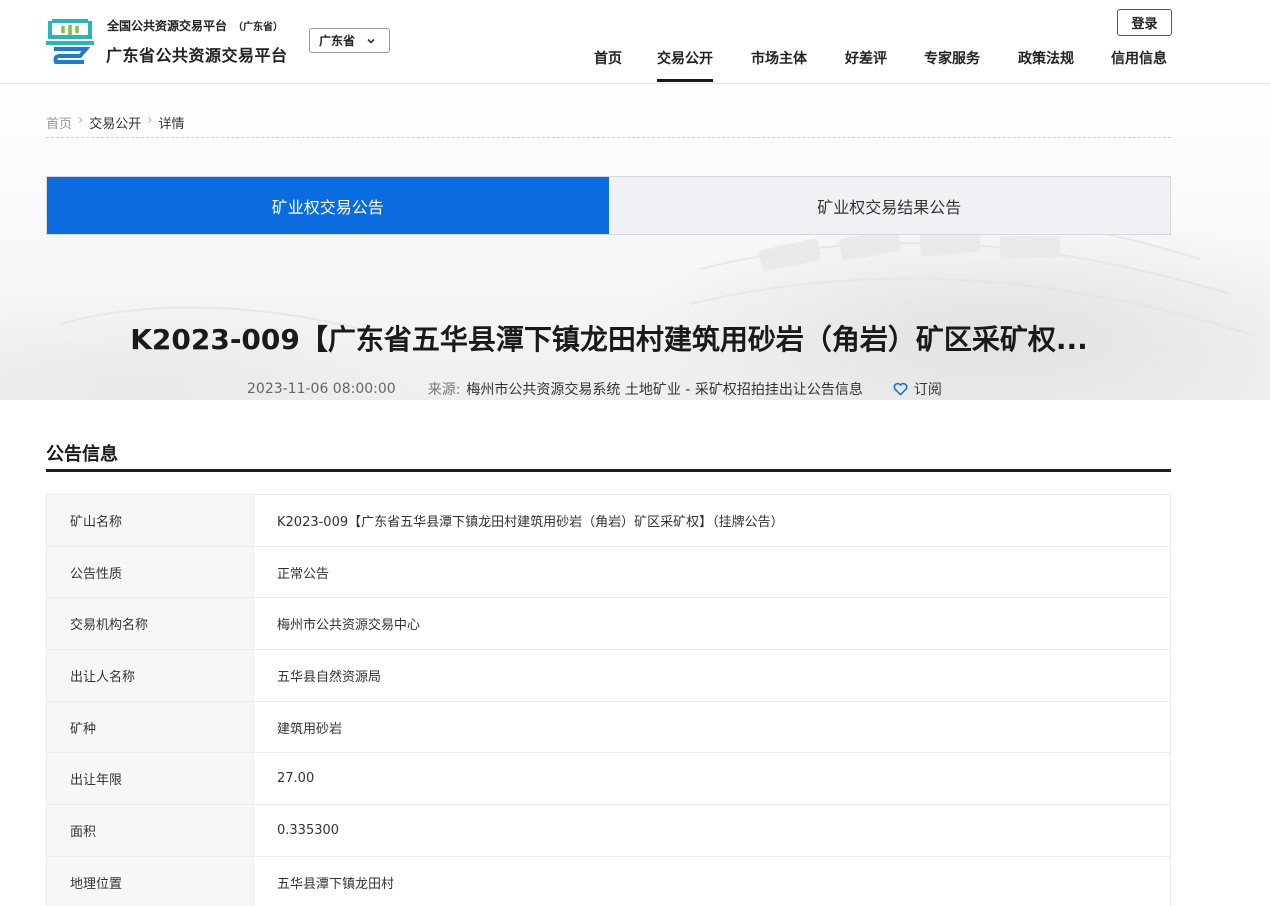 The image size is (1270, 906). What do you see at coordinates (150, 727) in the screenshot?
I see `row-key: 矿种` at bounding box center [150, 727].